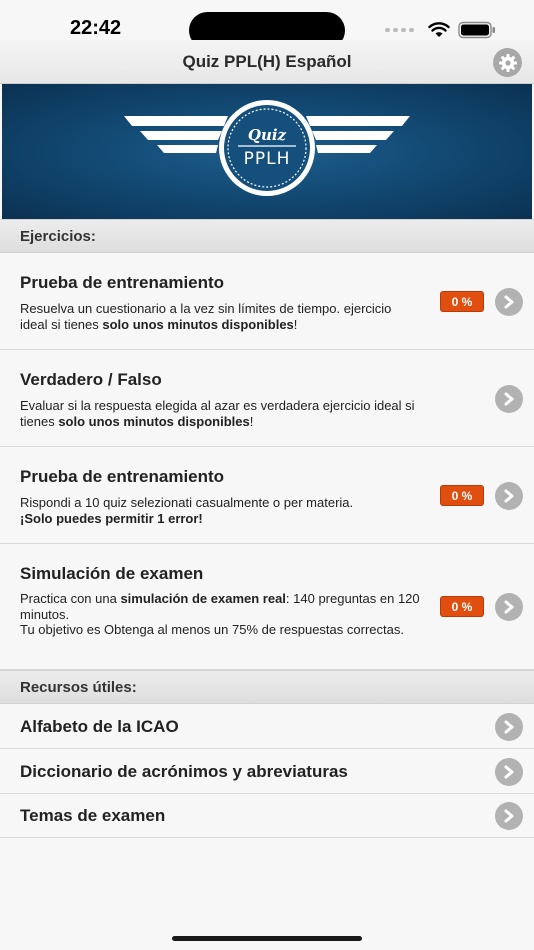 Image resolution: width=534 pixels, height=950 pixels. I want to click on row-title: Diccionario de acrónimos y abreviaturas, so click(184, 771).